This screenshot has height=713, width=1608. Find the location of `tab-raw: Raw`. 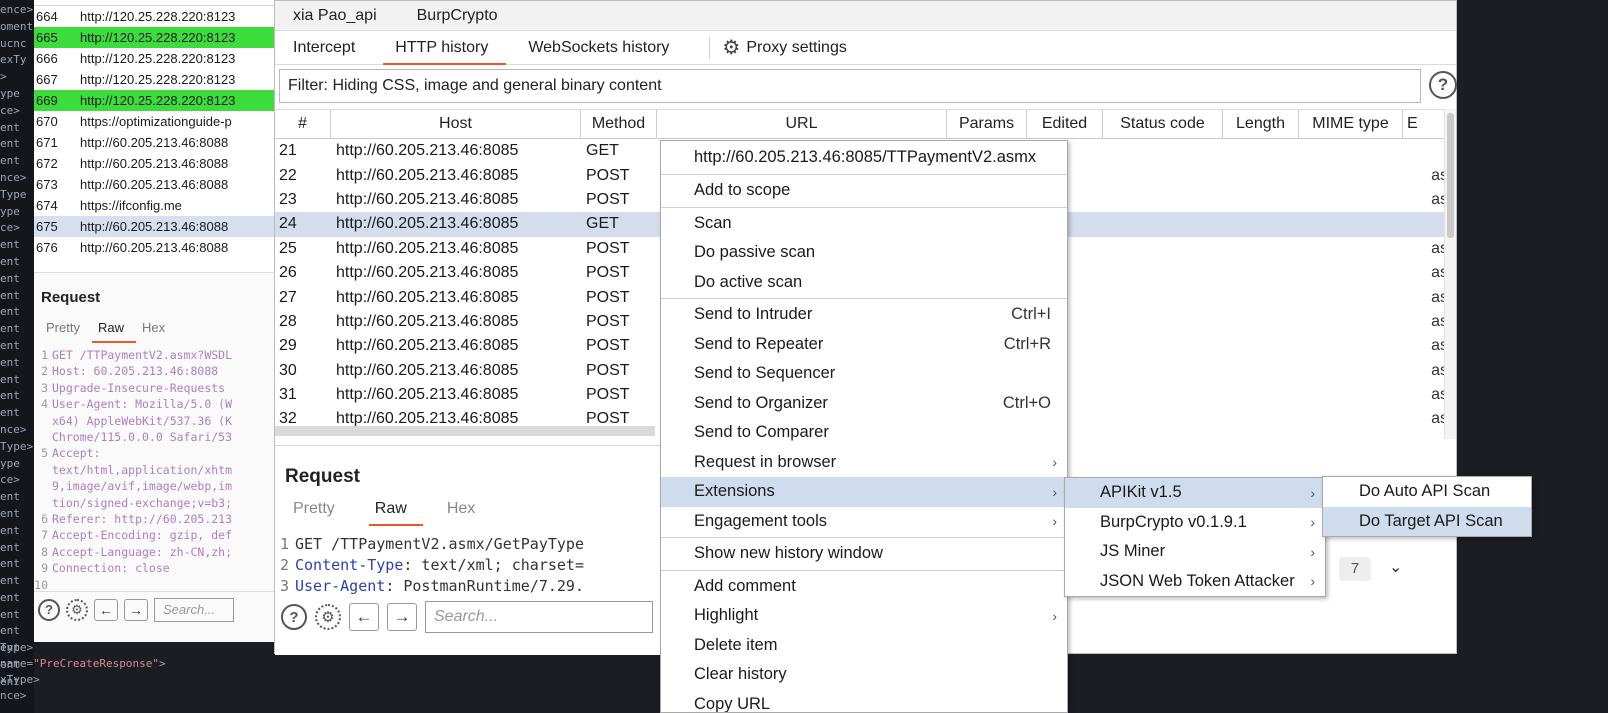

tab-raw: Raw is located at coordinates (395, 513).